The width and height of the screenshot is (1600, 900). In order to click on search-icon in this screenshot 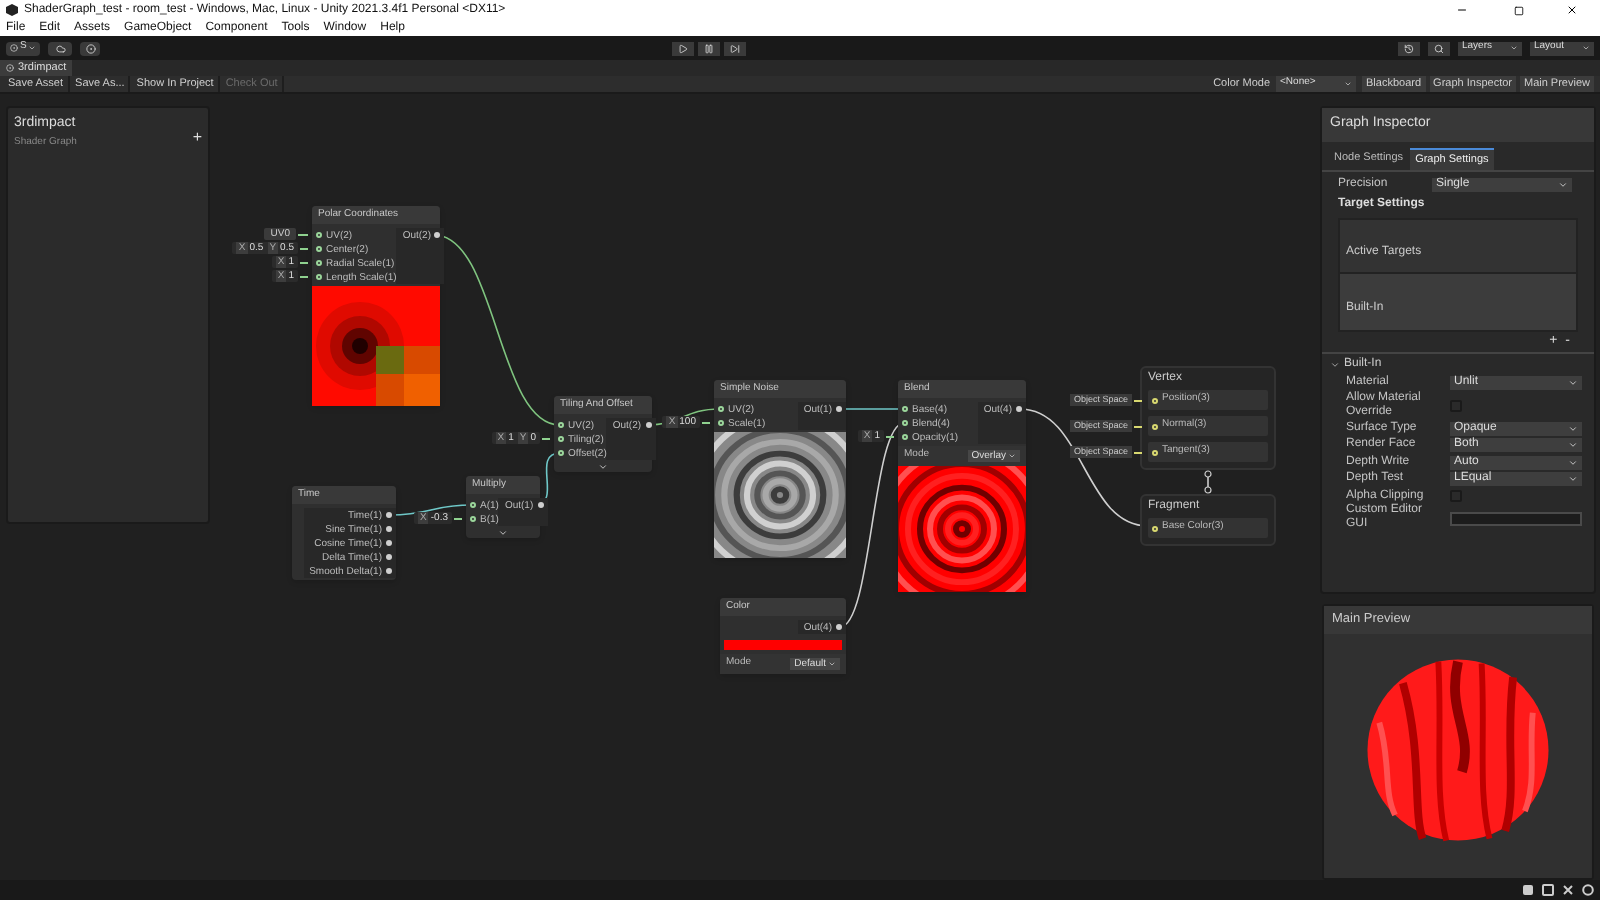, I will do `click(1439, 48)`.